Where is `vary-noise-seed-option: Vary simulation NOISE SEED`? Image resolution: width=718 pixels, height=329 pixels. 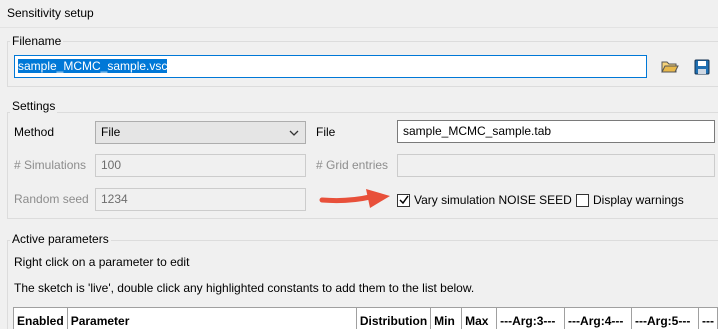 vary-noise-seed-option: Vary simulation NOISE SEED is located at coordinates (484, 200).